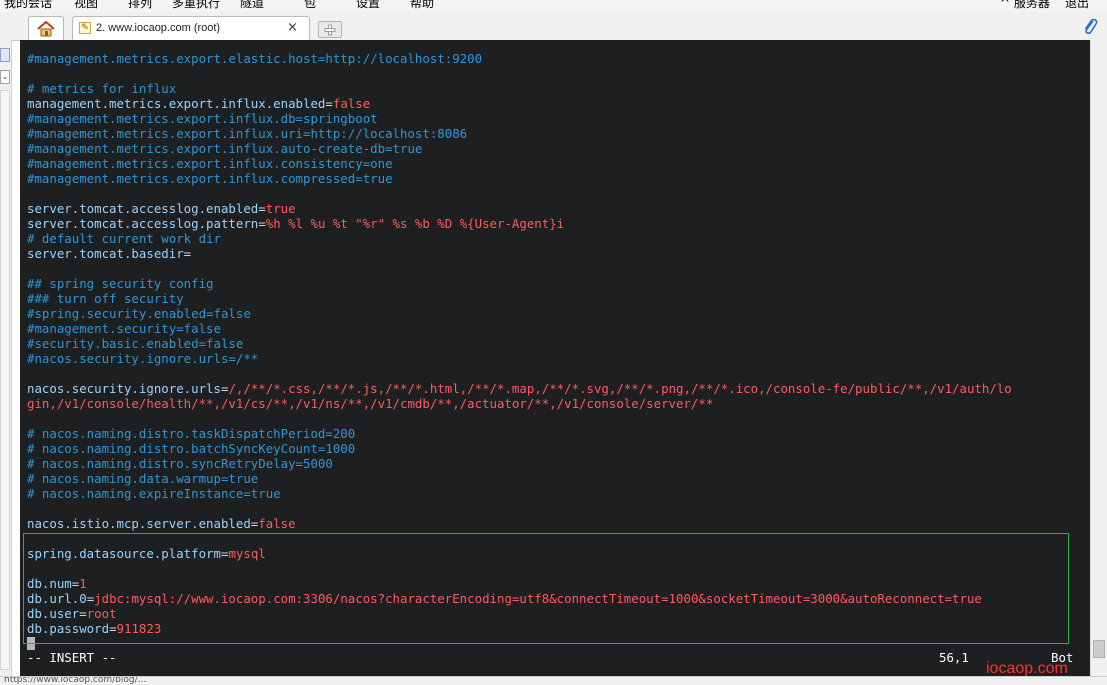  Describe the element at coordinates (196, 5) in the screenshot. I see `menu-item: 多重执行` at that location.